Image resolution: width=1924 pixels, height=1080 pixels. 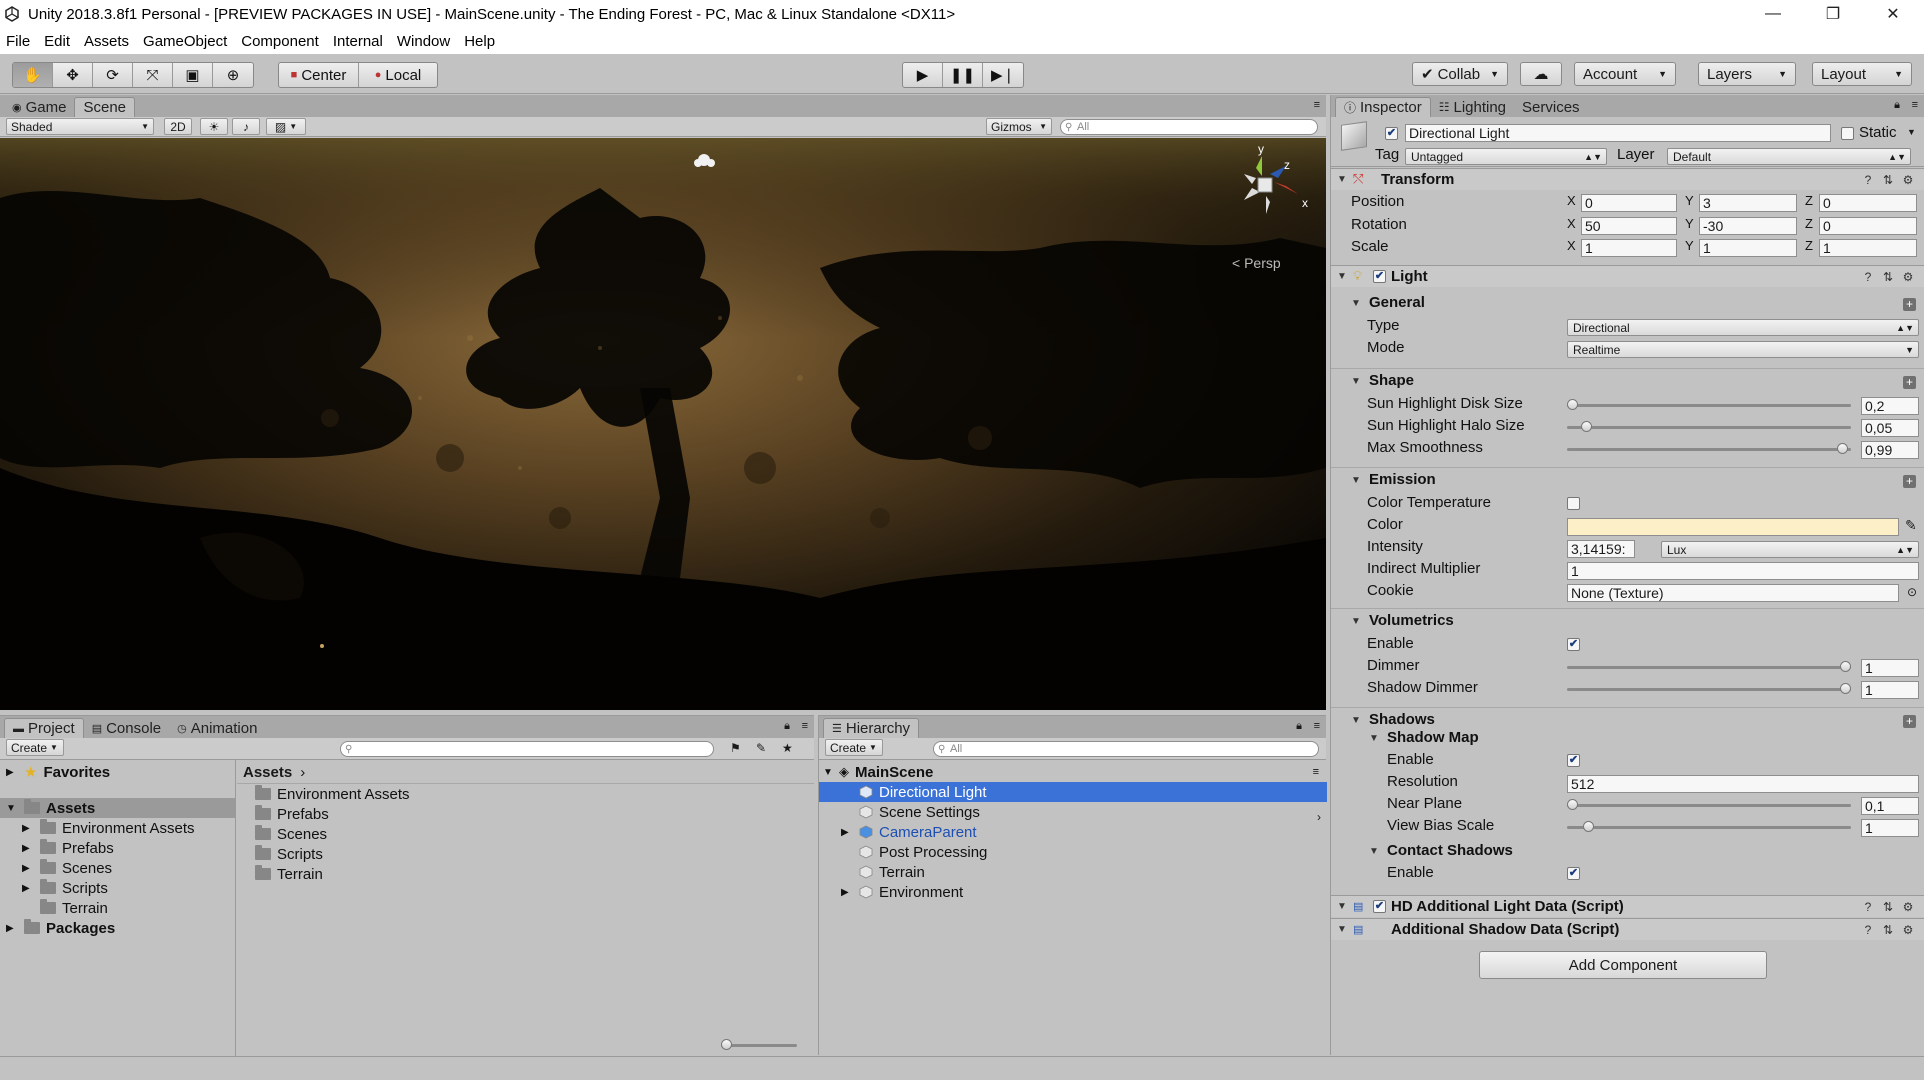 I want to click on tree-item-environment-assets: ▶ Environment Assets, so click(x=117, y=828).